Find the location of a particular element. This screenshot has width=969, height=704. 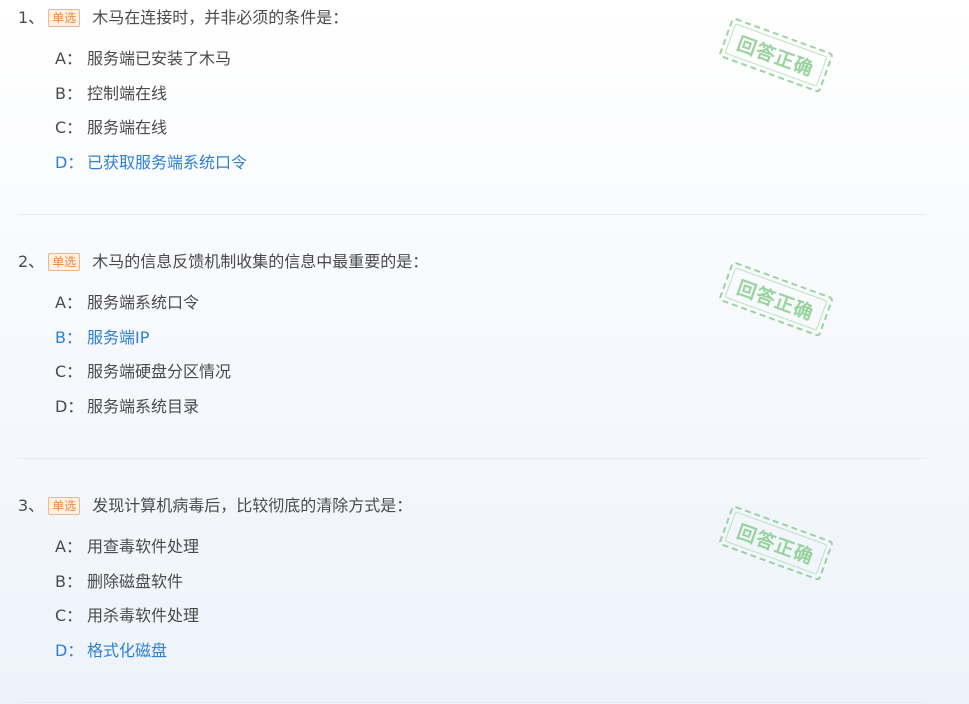

option-d: D： 已获取服务端系统口令 is located at coordinates (151, 163).